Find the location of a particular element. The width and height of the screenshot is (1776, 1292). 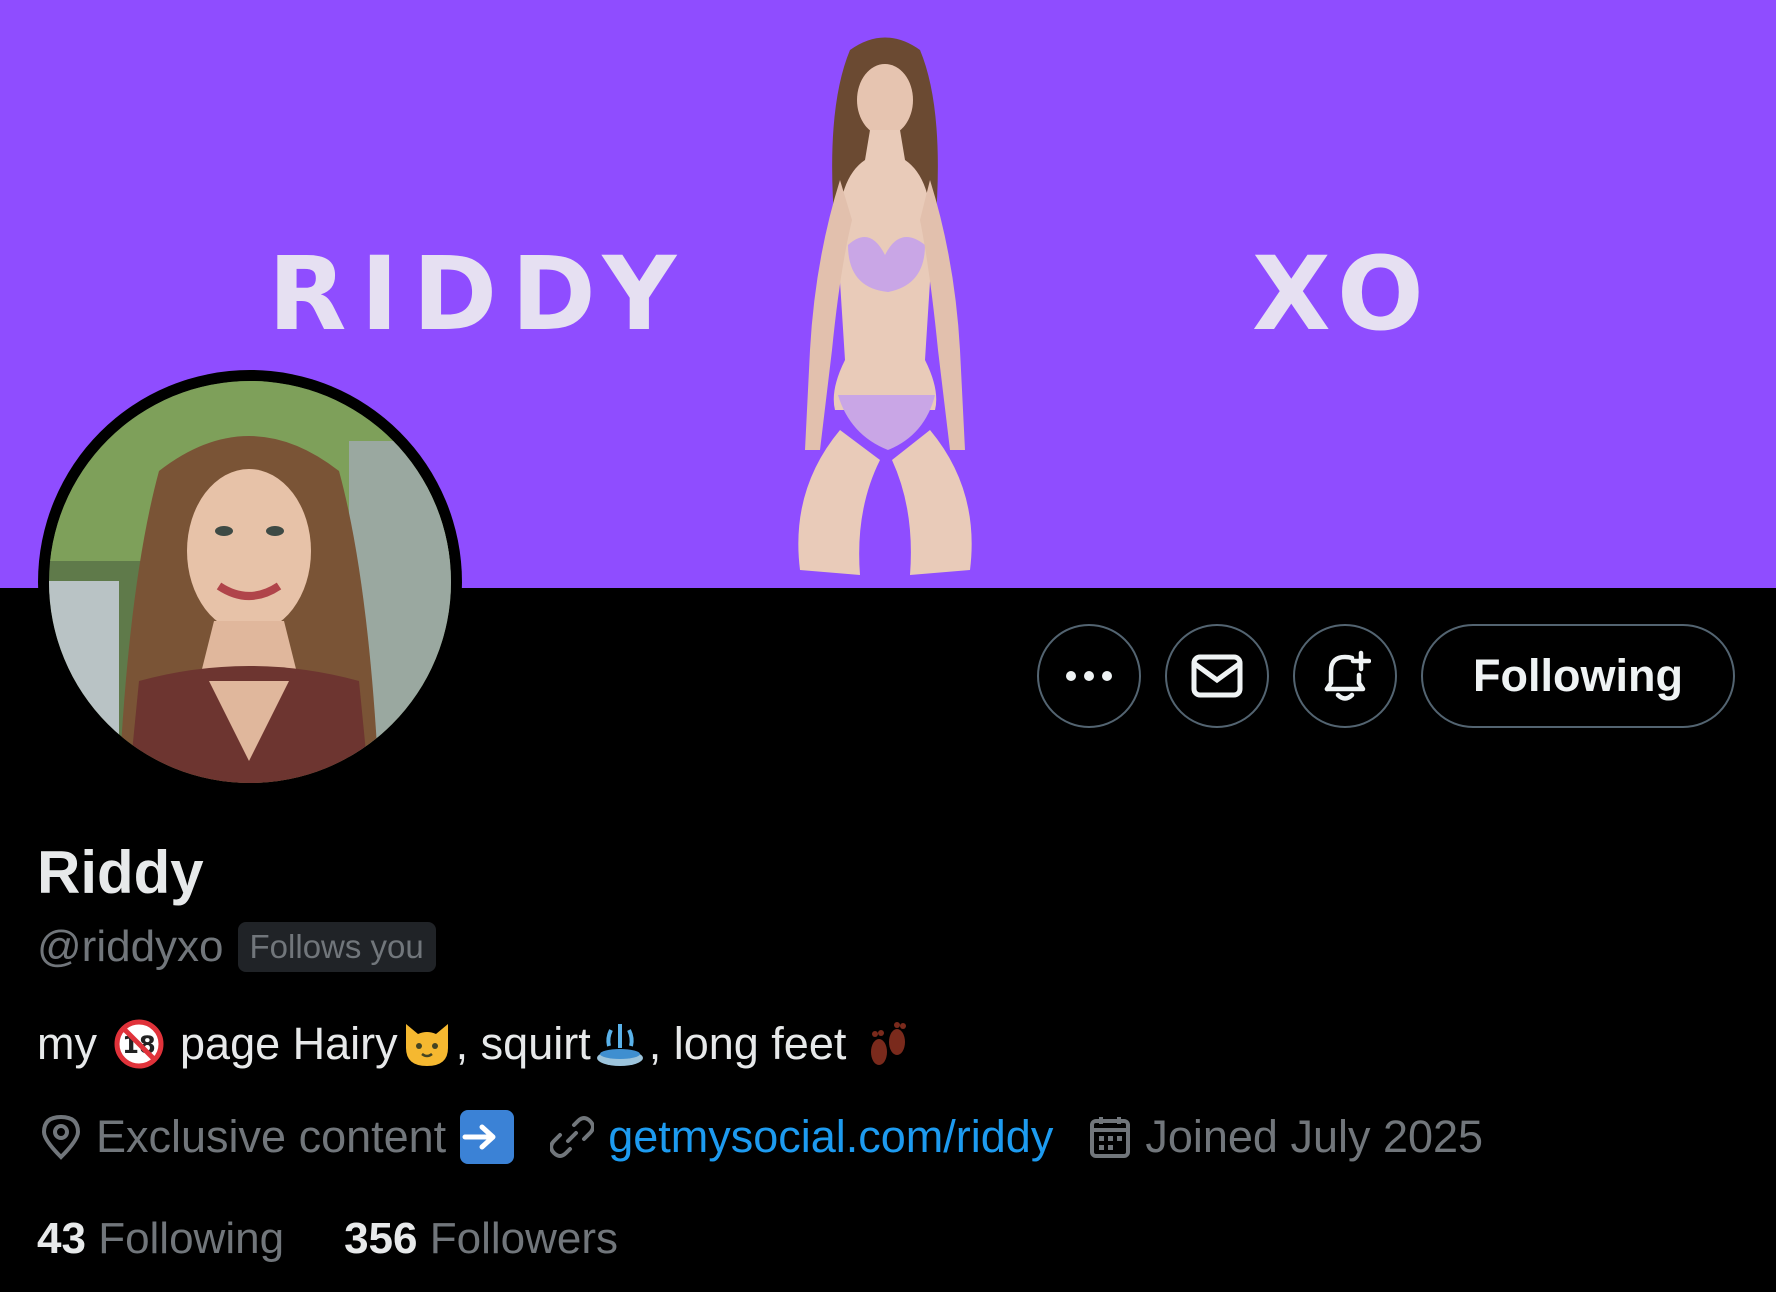

more-icon is located at coordinates (1089, 676).